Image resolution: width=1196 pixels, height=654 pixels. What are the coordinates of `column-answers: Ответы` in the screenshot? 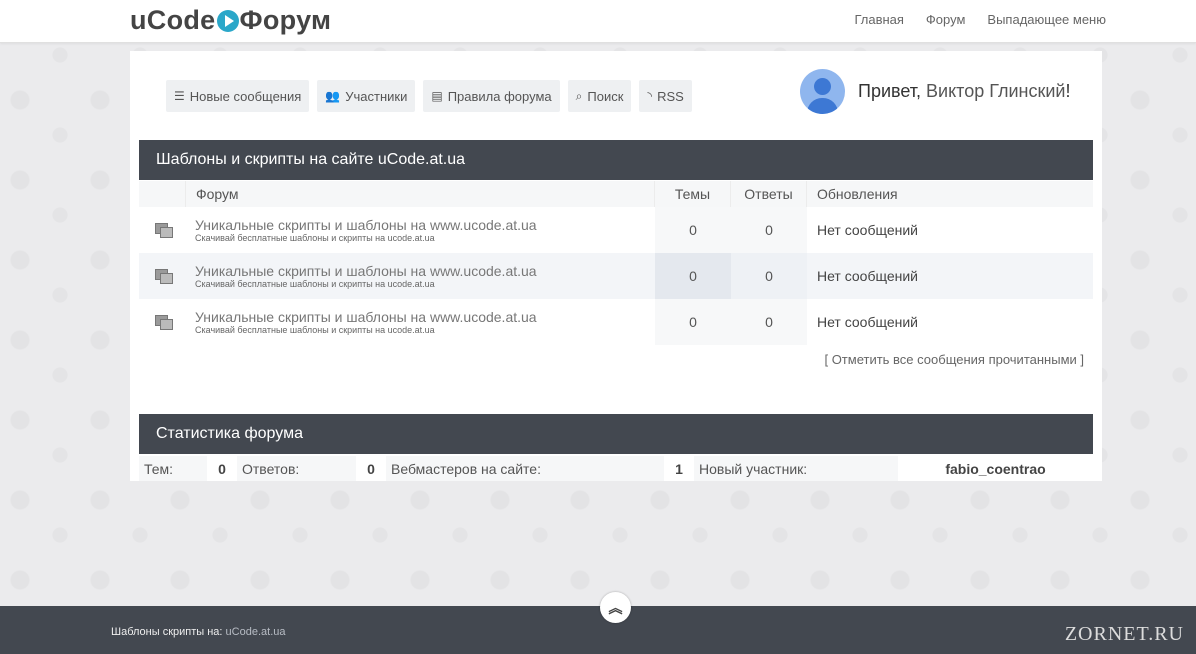 It's located at (769, 194).